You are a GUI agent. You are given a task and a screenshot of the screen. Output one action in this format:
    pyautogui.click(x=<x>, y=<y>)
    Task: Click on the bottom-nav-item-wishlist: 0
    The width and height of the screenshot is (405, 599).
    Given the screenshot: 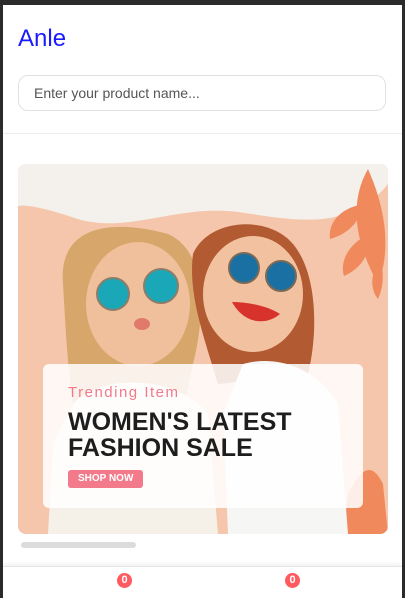 What is the action you would take?
    pyautogui.click(x=125, y=583)
    